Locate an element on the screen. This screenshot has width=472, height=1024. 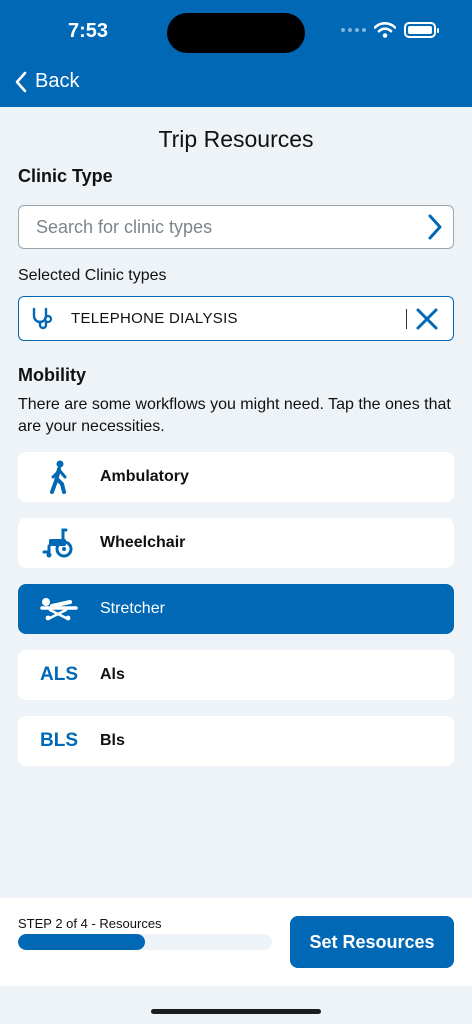
app-header: 7:53 Back is located at coordinates (236, 53).